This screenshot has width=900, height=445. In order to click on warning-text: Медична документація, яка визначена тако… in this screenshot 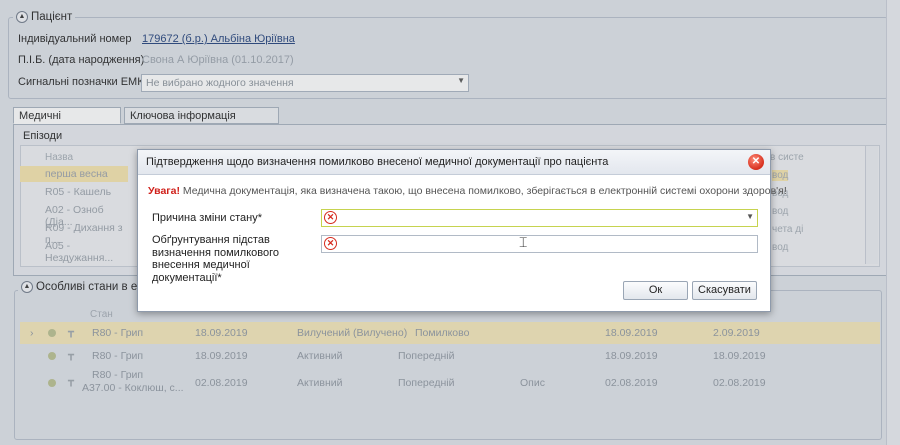, I will do `click(483, 191)`.